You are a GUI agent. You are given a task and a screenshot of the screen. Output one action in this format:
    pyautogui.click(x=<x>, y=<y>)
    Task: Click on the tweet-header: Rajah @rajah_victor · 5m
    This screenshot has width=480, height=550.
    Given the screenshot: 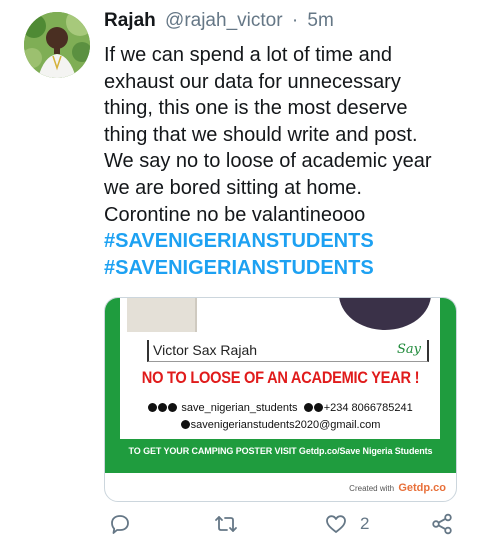 What is the action you would take?
    pyautogui.click(x=219, y=21)
    